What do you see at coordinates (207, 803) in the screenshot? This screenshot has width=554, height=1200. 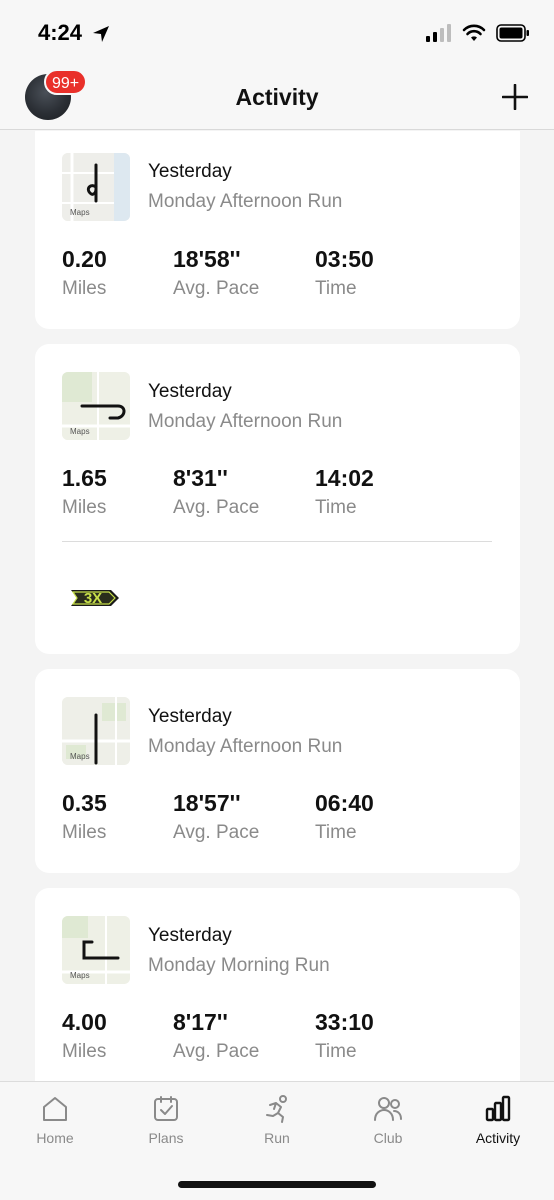 I see `pace-value: 18'57''` at bounding box center [207, 803].